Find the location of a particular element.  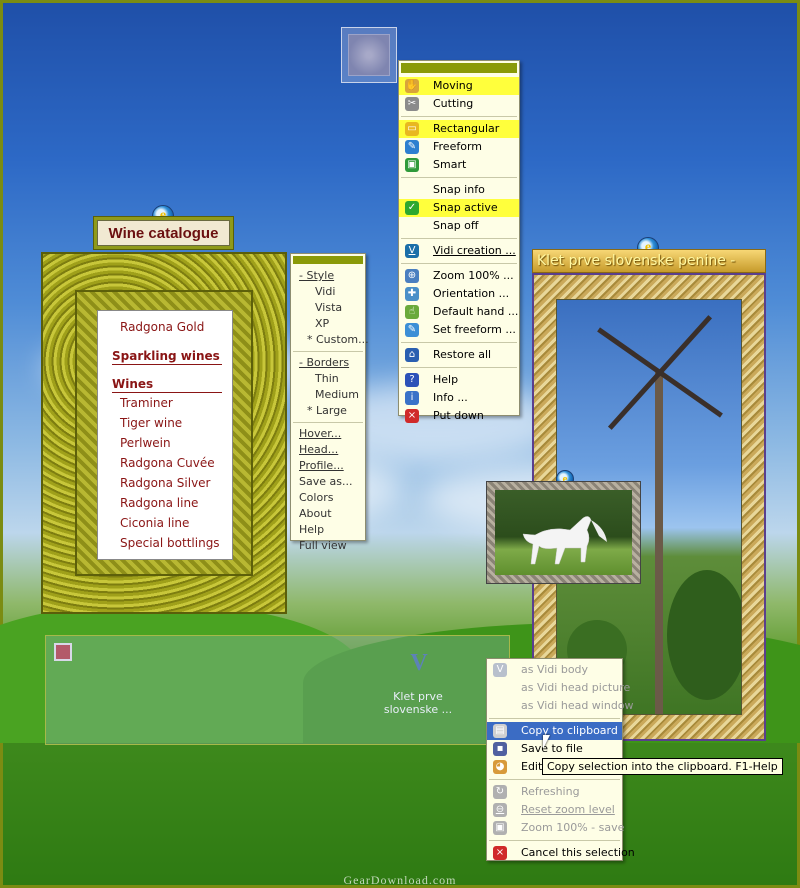

menu-item-moving: ✋ Moving is located at coordinates (459, 86).